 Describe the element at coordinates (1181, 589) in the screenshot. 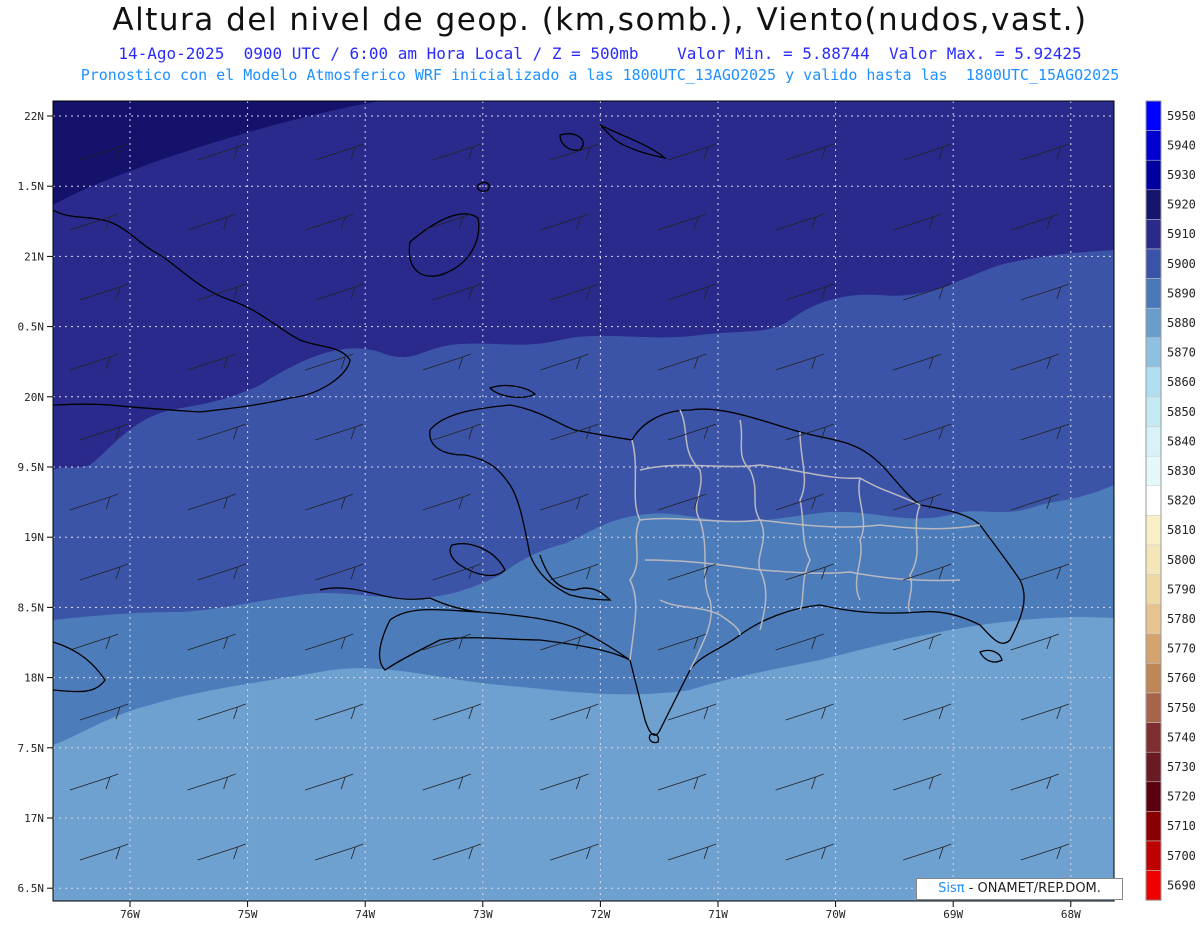

I see `colorbar-label: 5790` at that location.